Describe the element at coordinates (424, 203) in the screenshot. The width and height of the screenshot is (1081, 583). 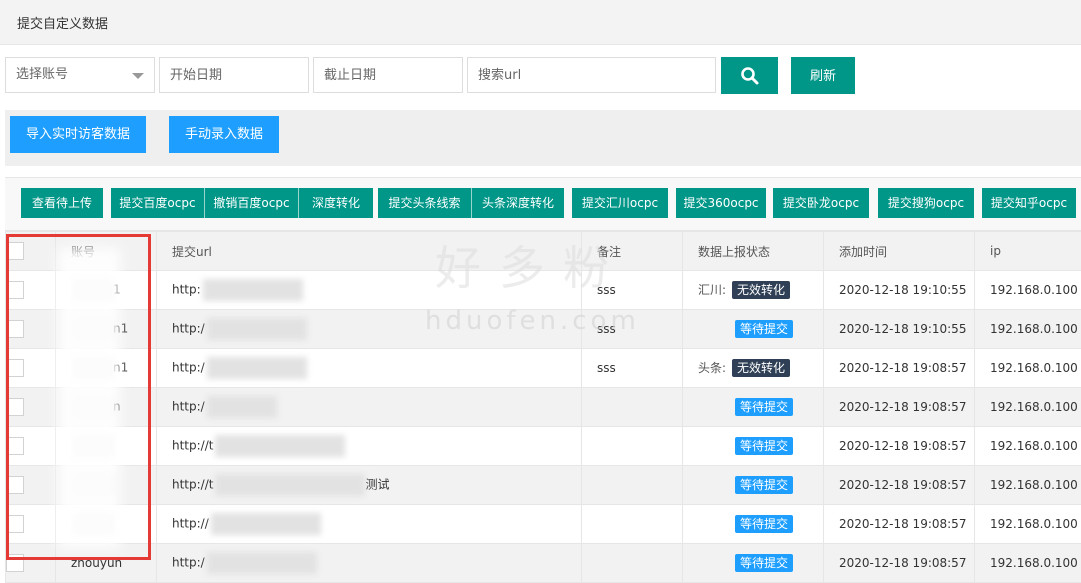
I see `submit-toutiao-lead-button: 提交头条线索` at that location.